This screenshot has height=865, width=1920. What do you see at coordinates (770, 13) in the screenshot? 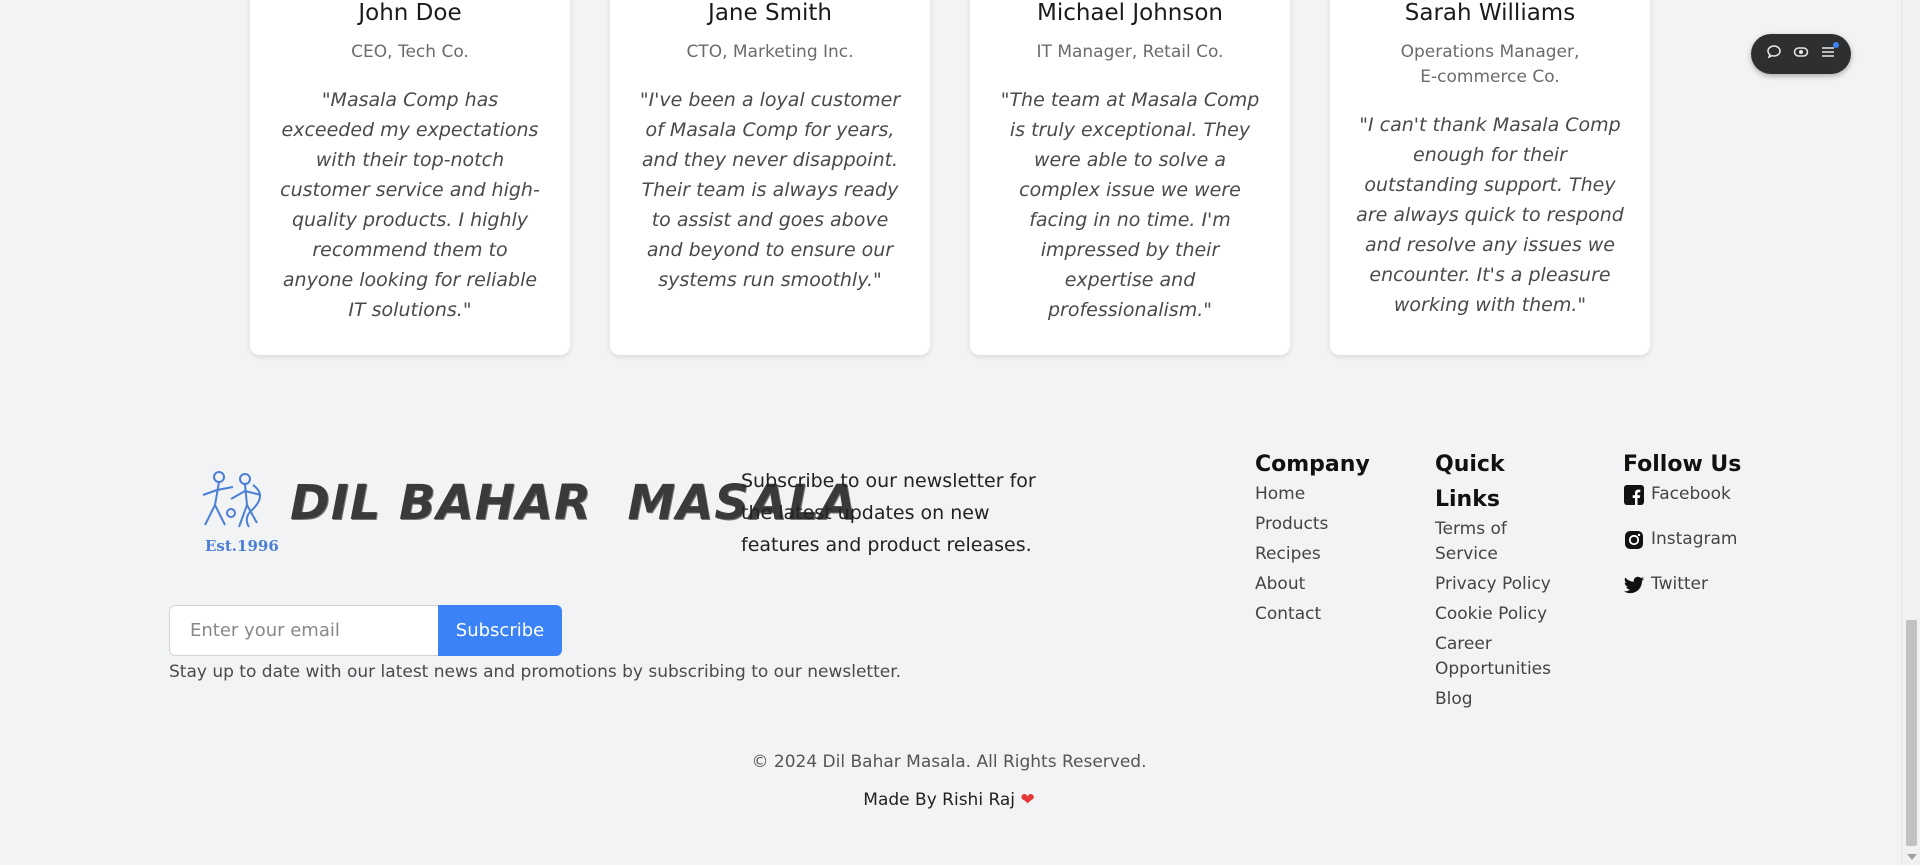
I see `testimonial-name: Jane Smith` at bounding box center [770, 13].